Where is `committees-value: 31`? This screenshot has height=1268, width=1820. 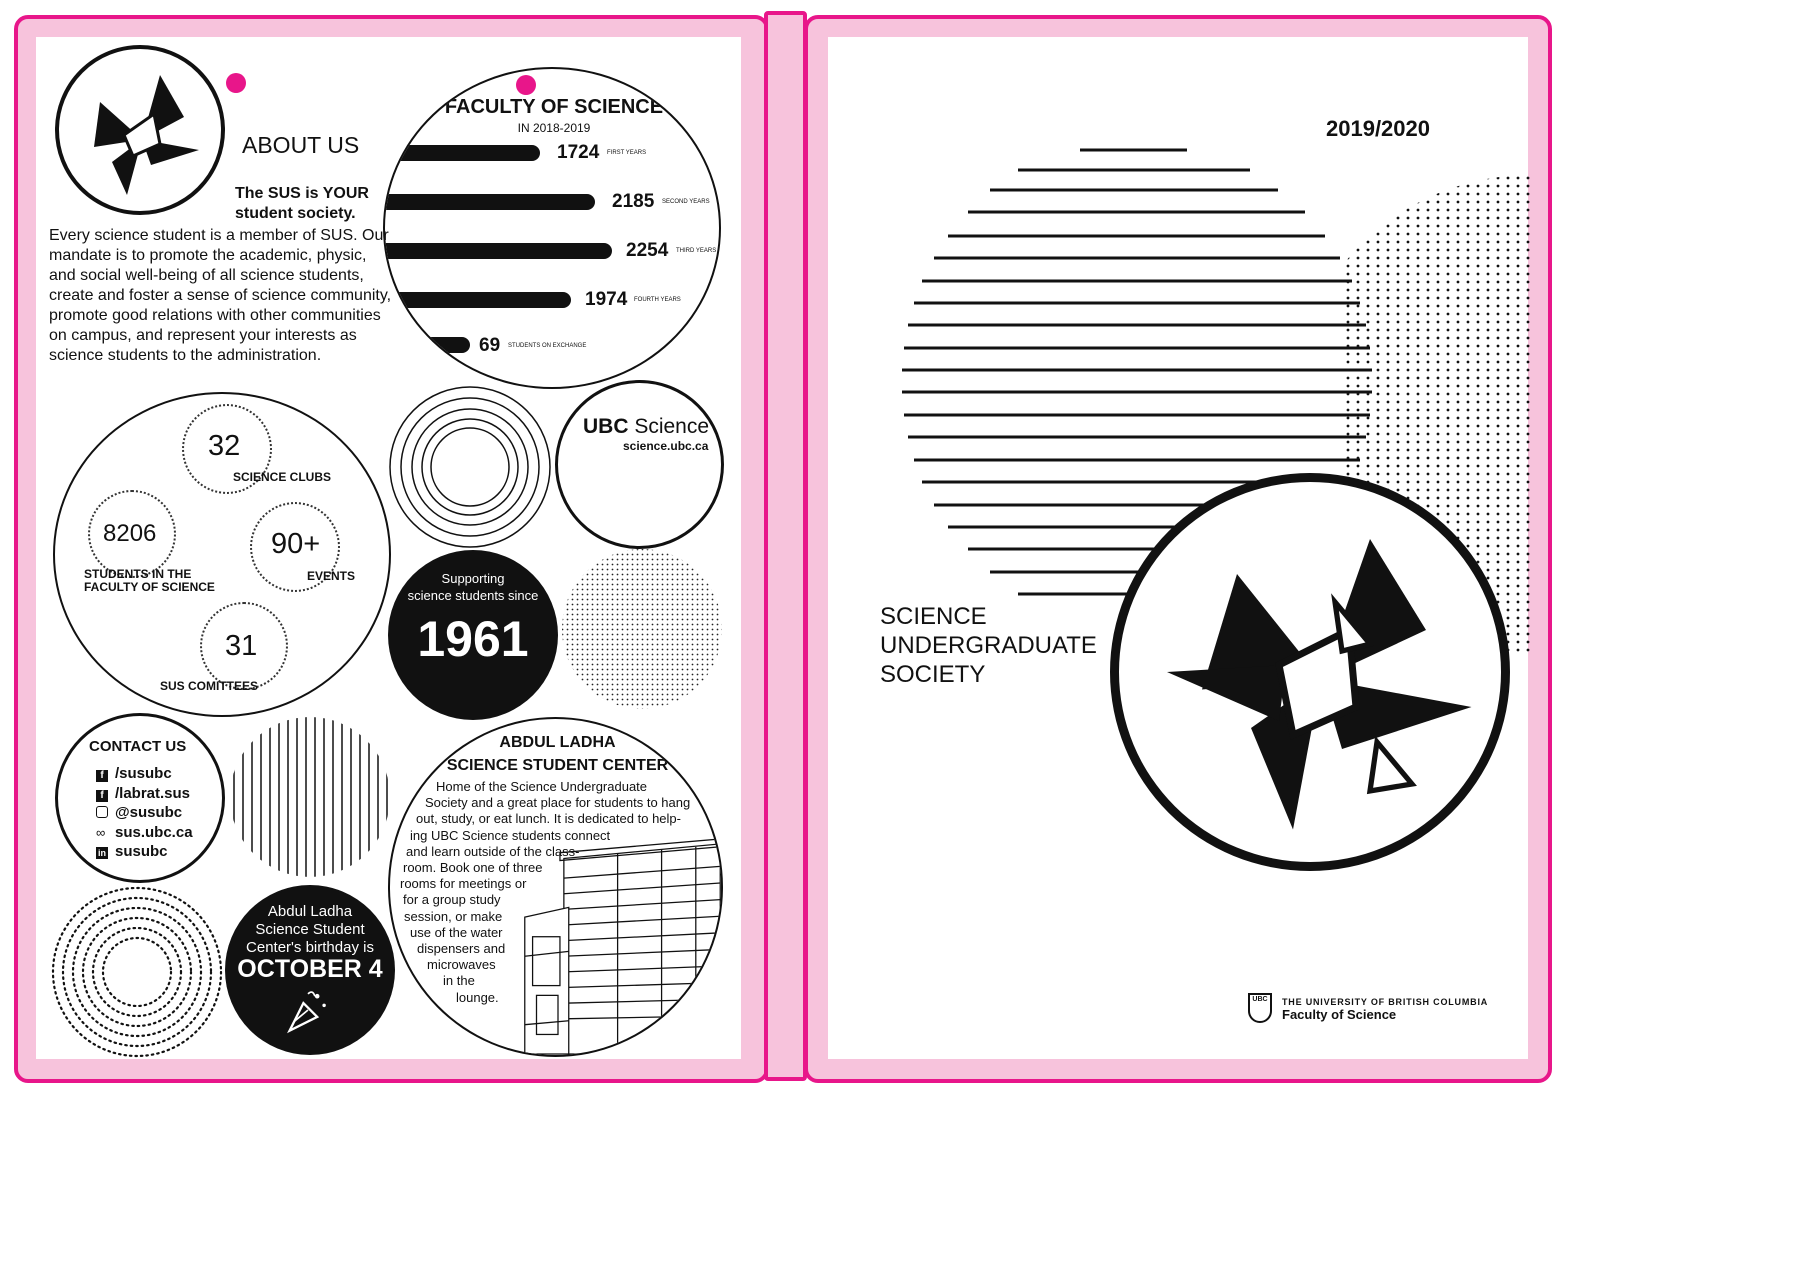
committees-value: 31 is located at coordinates (241, 646).